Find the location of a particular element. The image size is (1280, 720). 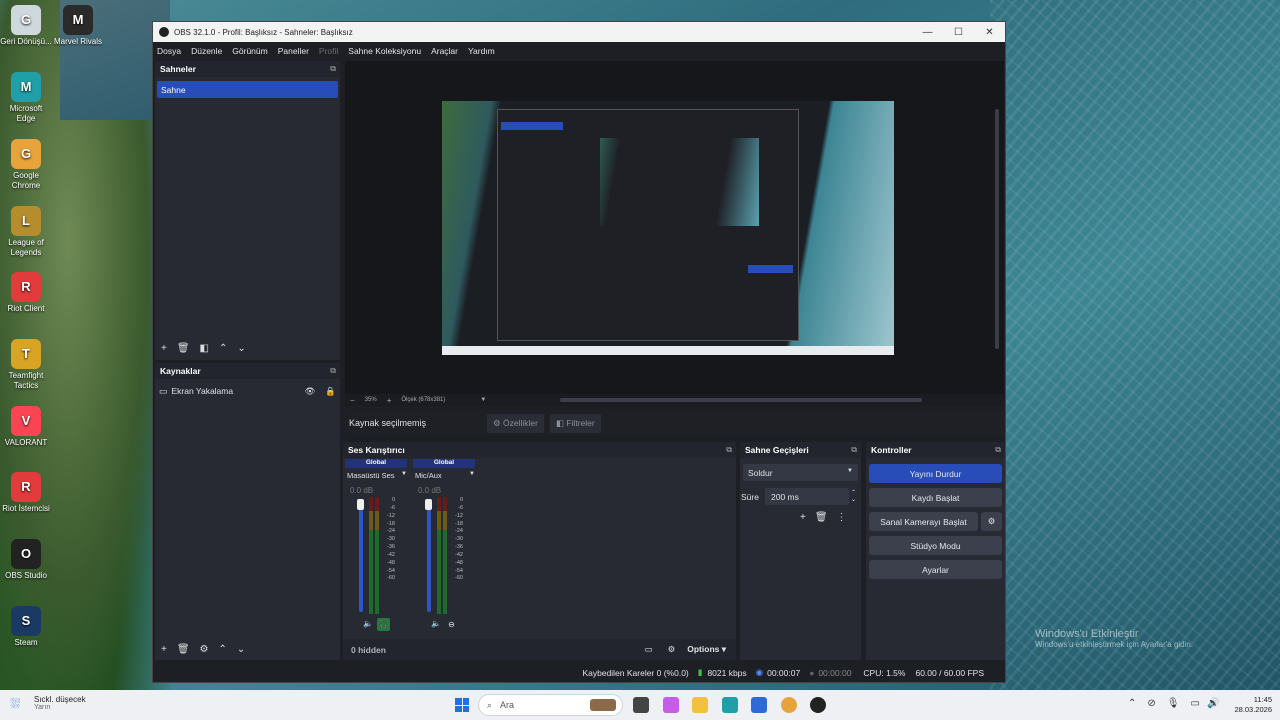

desktop-icon: V VALORANT is located at coordinates (26, 427).